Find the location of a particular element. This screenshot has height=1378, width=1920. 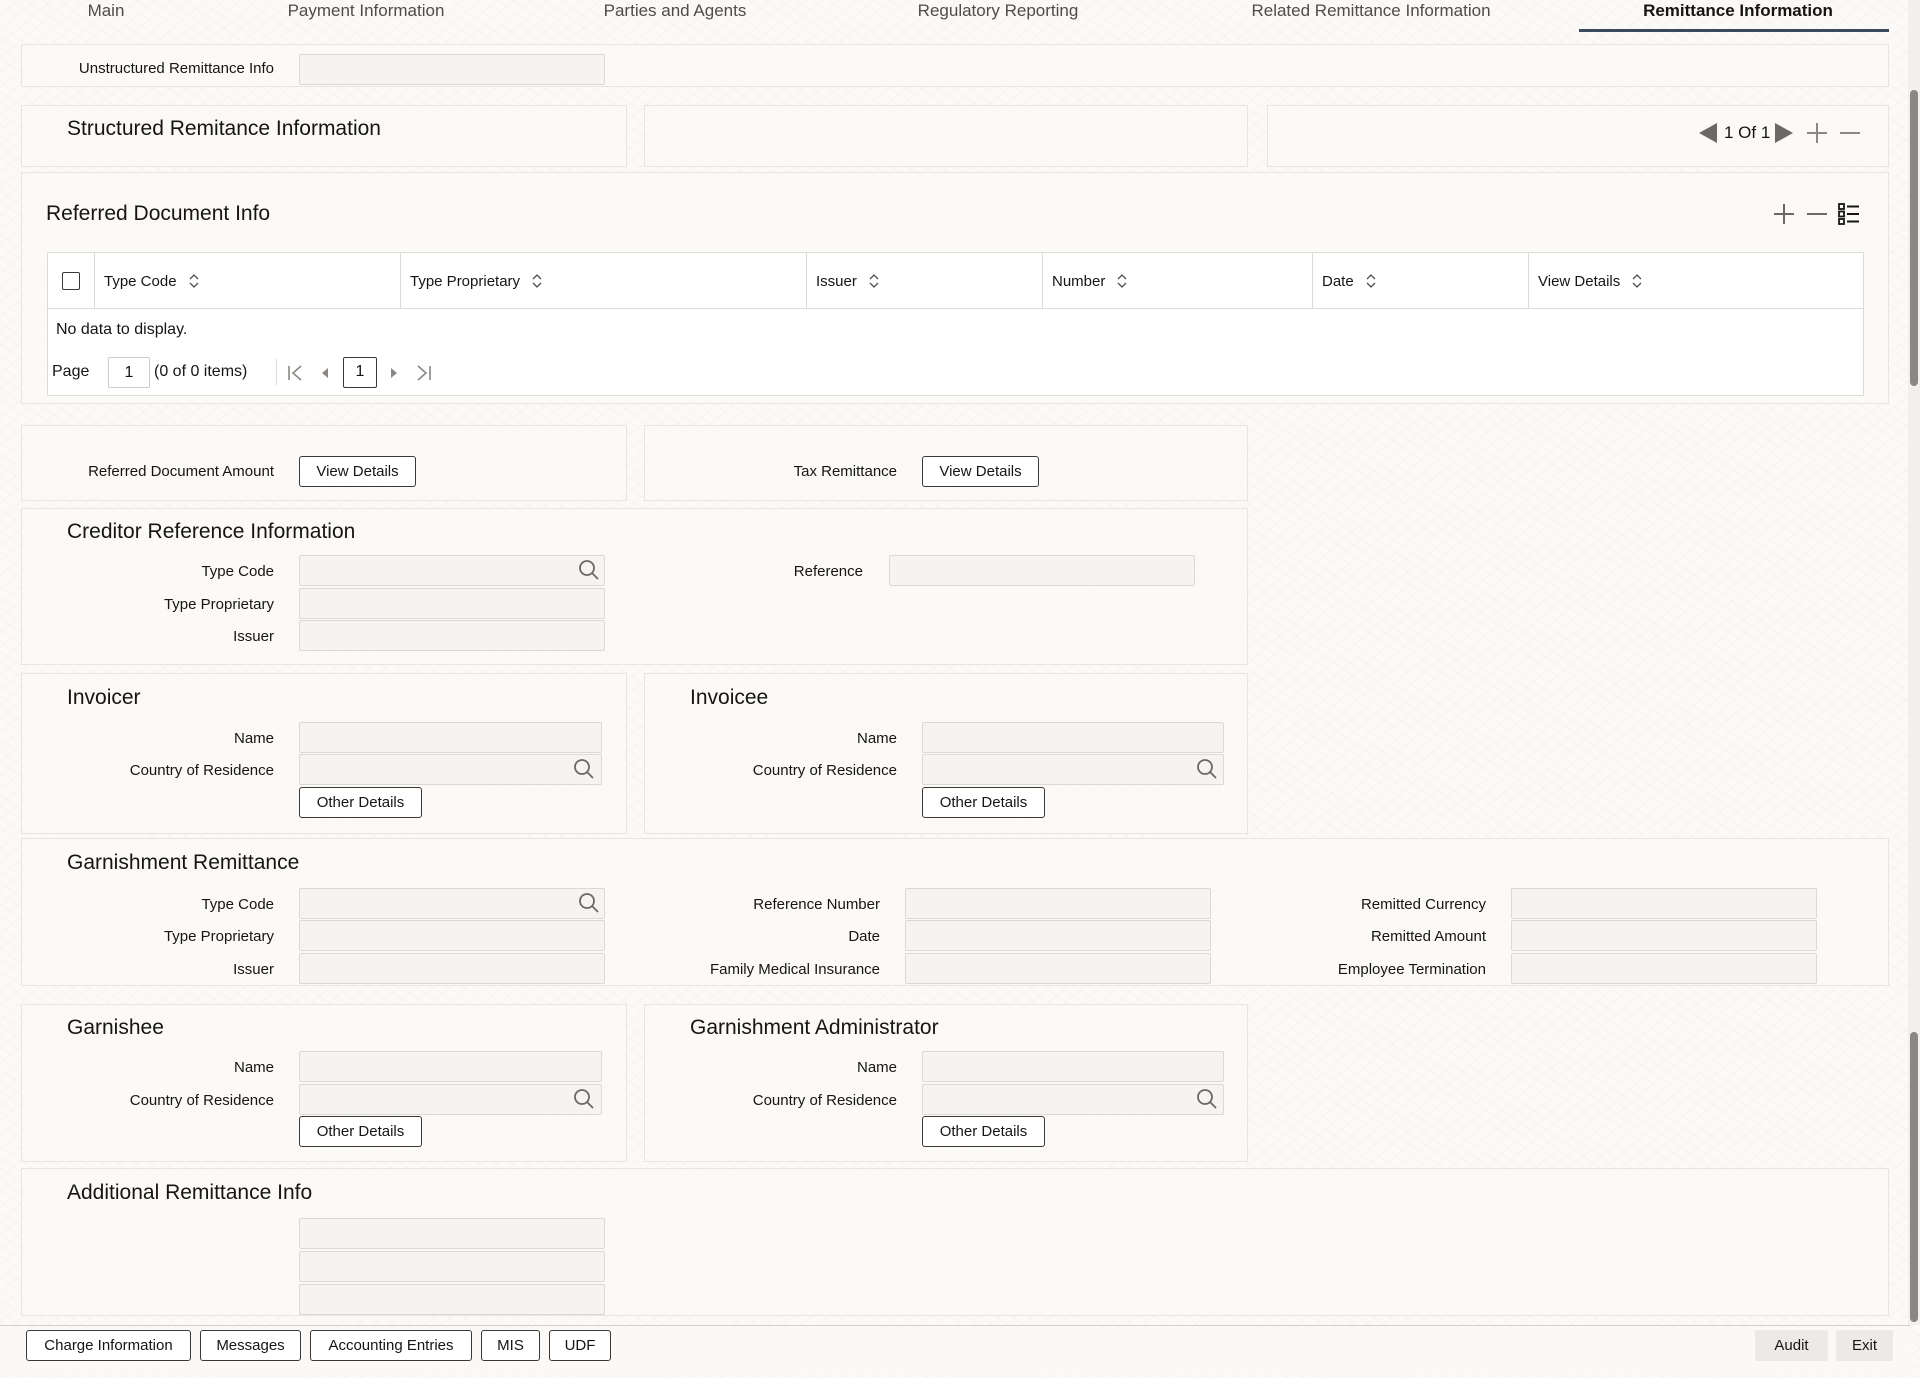

invoicee-name-input is located at coordinates (1073, 737).